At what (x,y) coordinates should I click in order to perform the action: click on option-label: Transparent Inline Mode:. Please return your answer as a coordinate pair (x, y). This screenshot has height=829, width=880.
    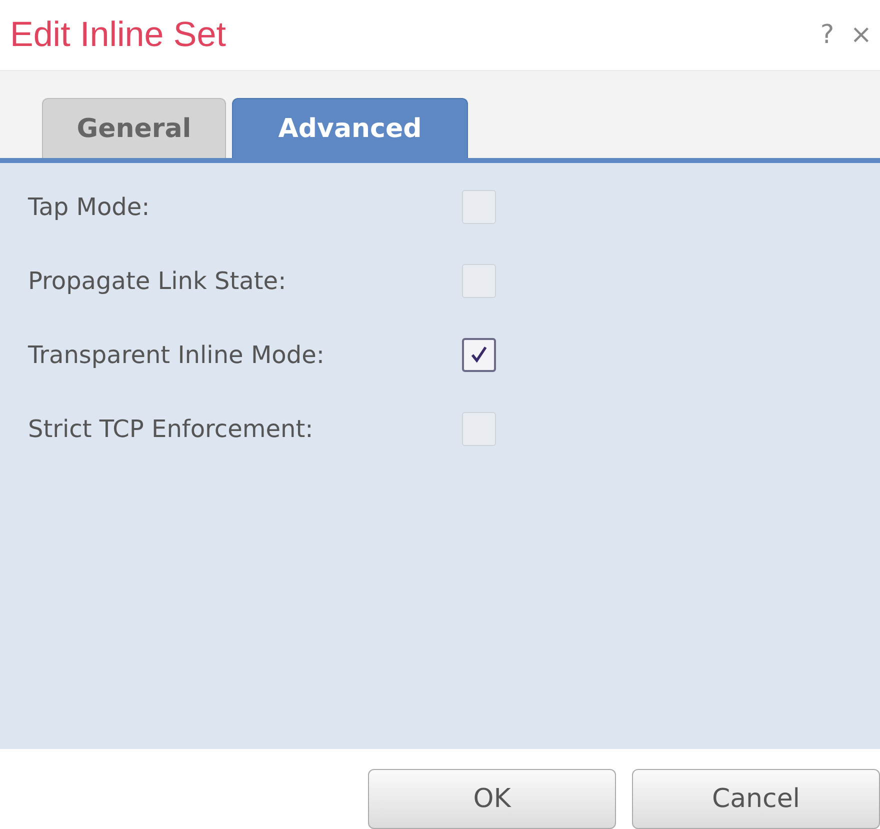
    Looking at the image, I should click on (177, 355).